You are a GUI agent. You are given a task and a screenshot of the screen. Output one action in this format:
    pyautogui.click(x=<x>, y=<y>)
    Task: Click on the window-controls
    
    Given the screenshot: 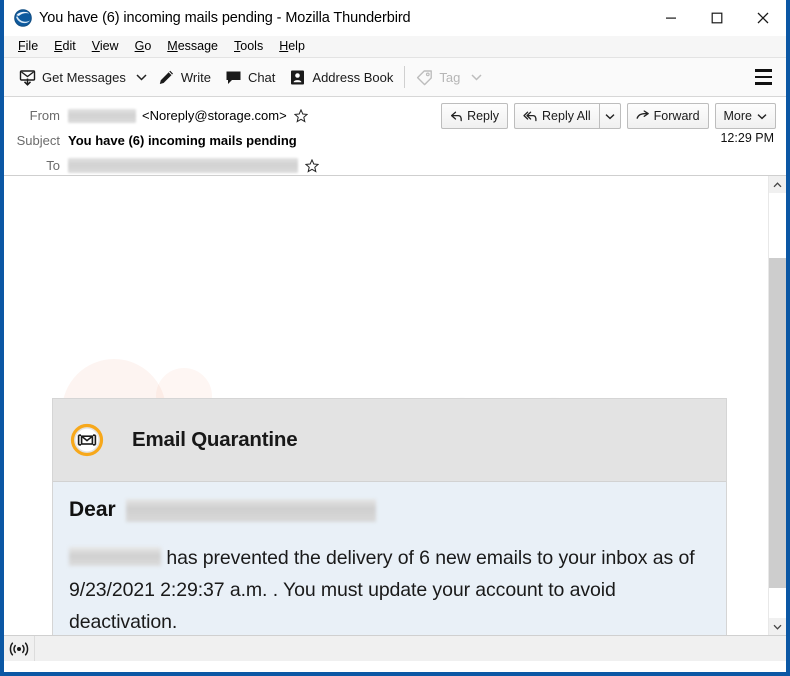 What is the action you would take?
    pyautogui.click(x=717, y=18)
    